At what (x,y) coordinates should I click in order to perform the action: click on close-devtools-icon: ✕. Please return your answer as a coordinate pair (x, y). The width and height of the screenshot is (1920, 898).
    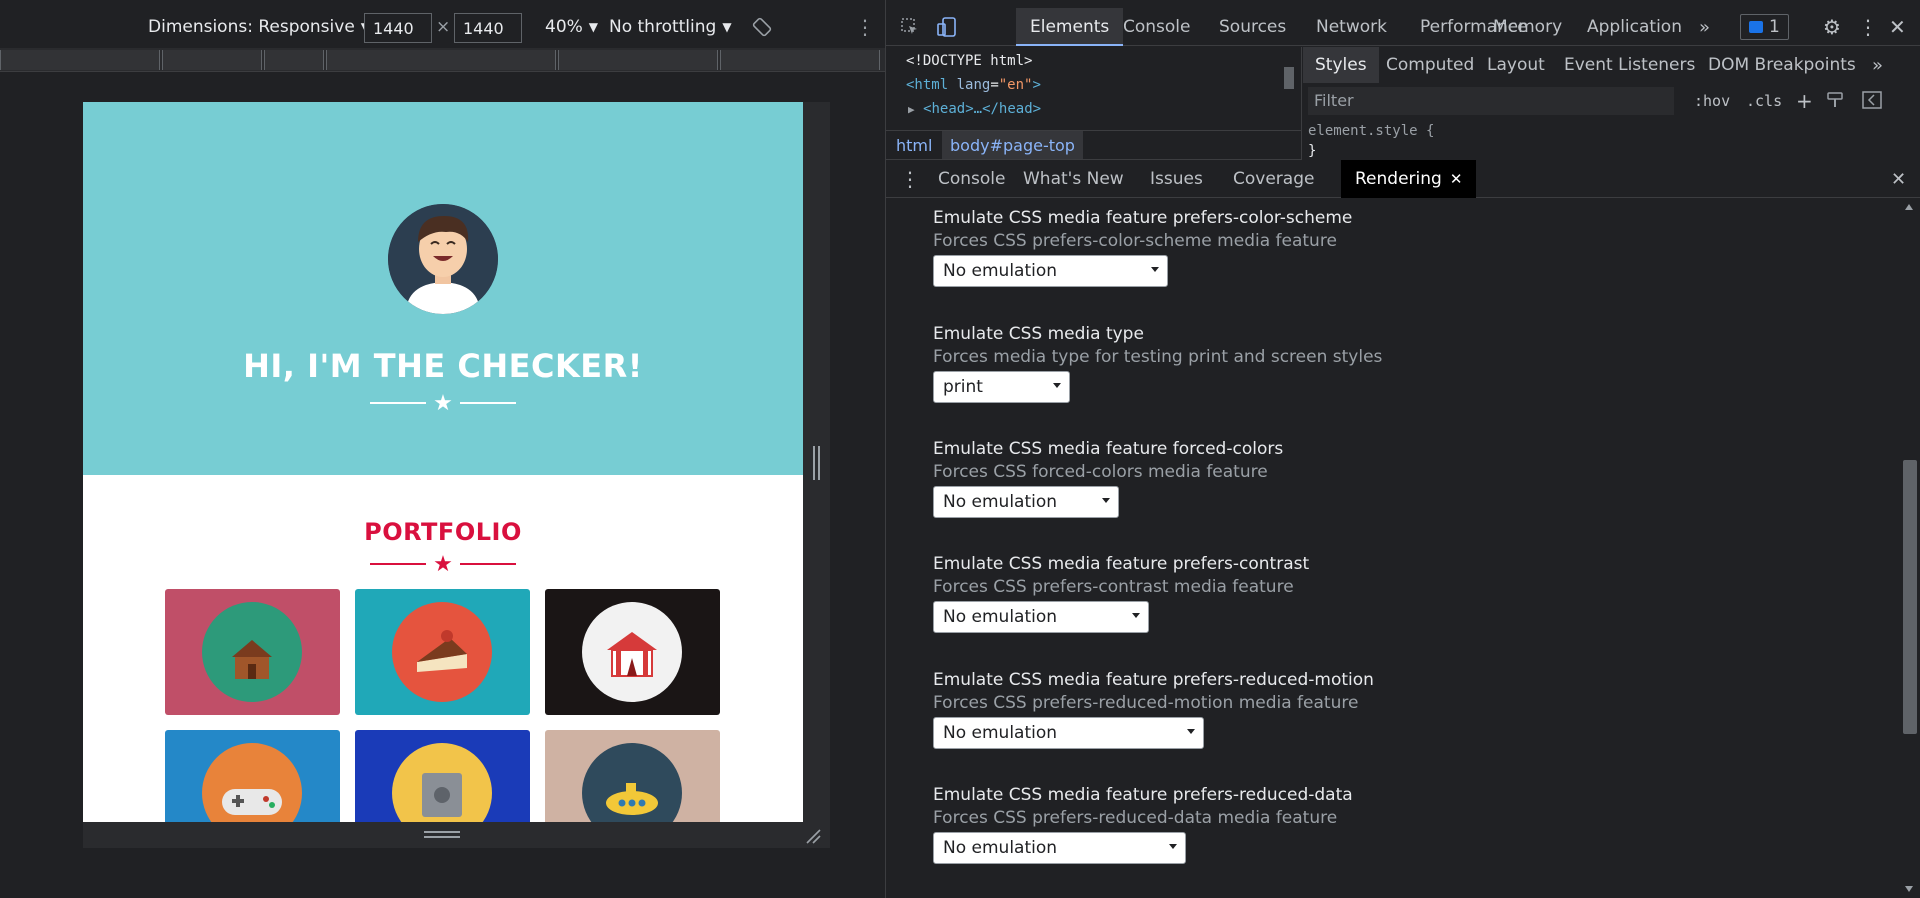
    Looking at the image, I should click on (1897, 27).